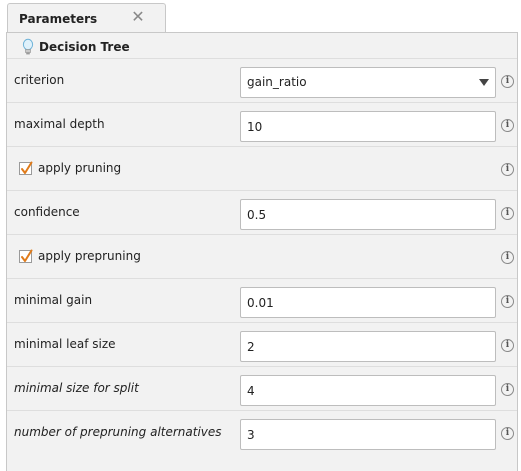 The width and height of the screenshot is (521, 471). Describe the element at coordinates (138, 17) in the screenshot. I see `close-icon: ✕` at that location.